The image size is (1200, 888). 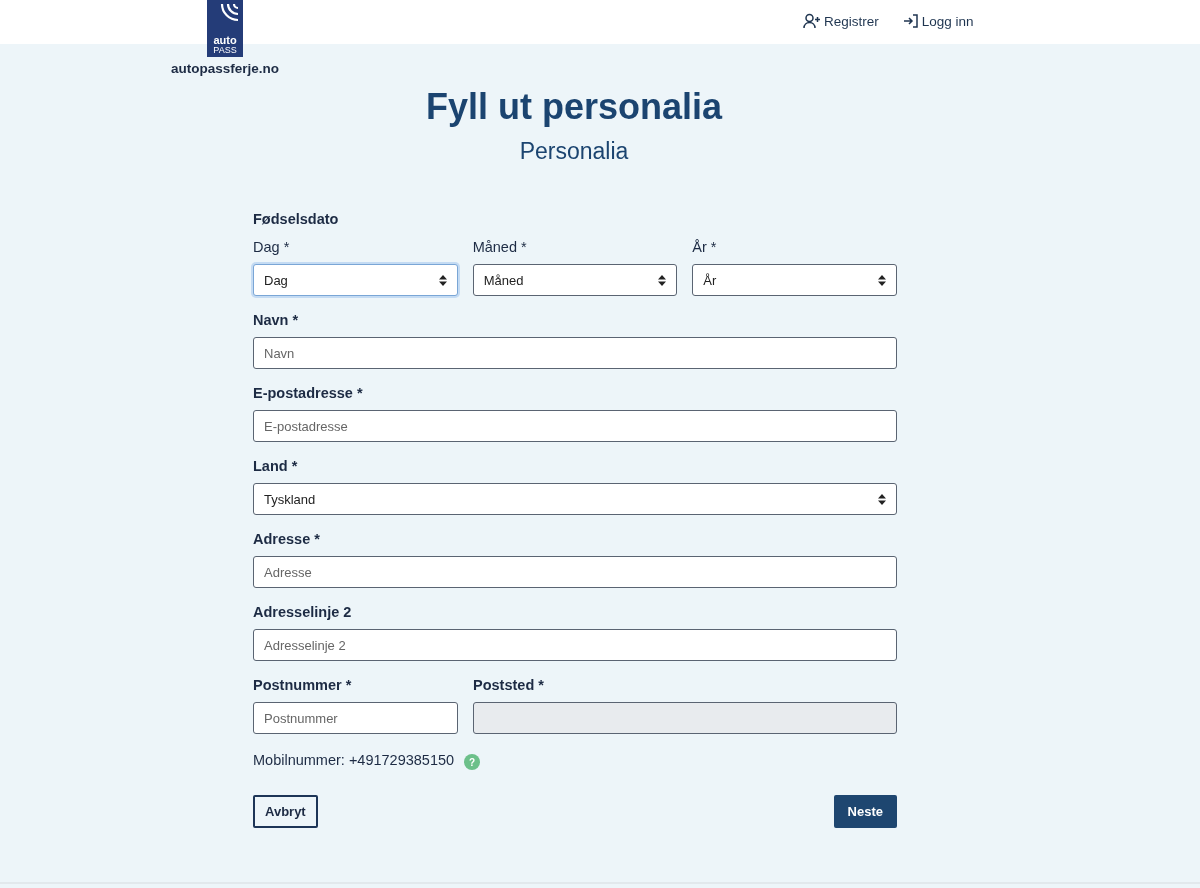 I want to click on mobile-number: Mobilnummer: +491729385150, so click(x=354, y=760).